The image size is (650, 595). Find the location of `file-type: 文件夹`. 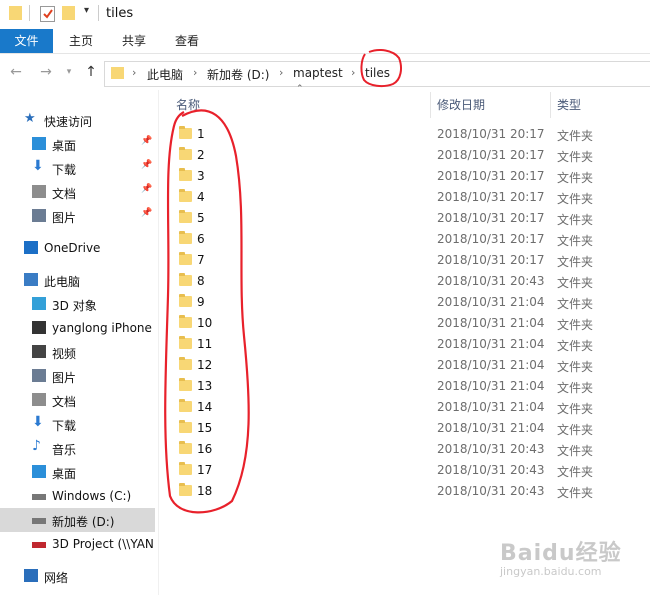

file-type: 文件夹 is located at coordinates (575, 136).